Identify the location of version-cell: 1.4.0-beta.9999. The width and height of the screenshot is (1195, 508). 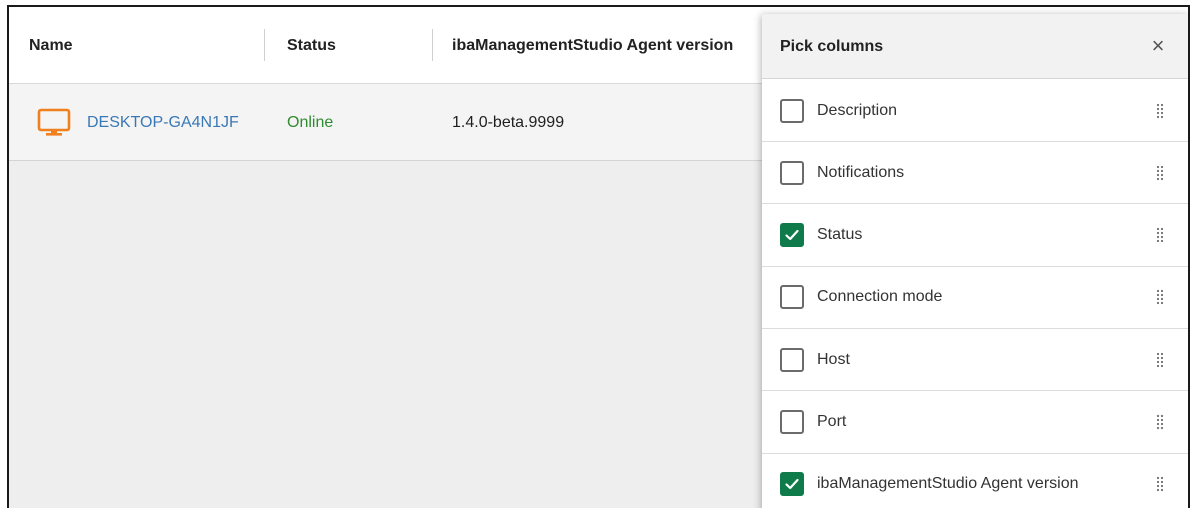
(508, 122).